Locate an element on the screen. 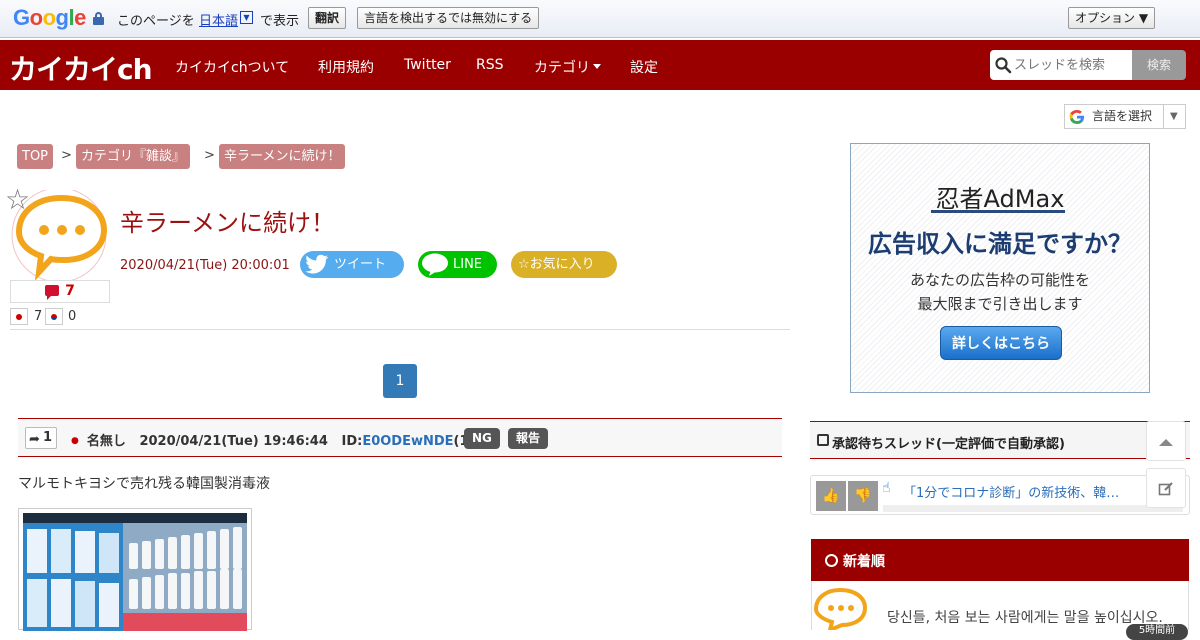 This screenshot has height=640, width=1200. response-count: 7 is located at coordinates (60, 291).